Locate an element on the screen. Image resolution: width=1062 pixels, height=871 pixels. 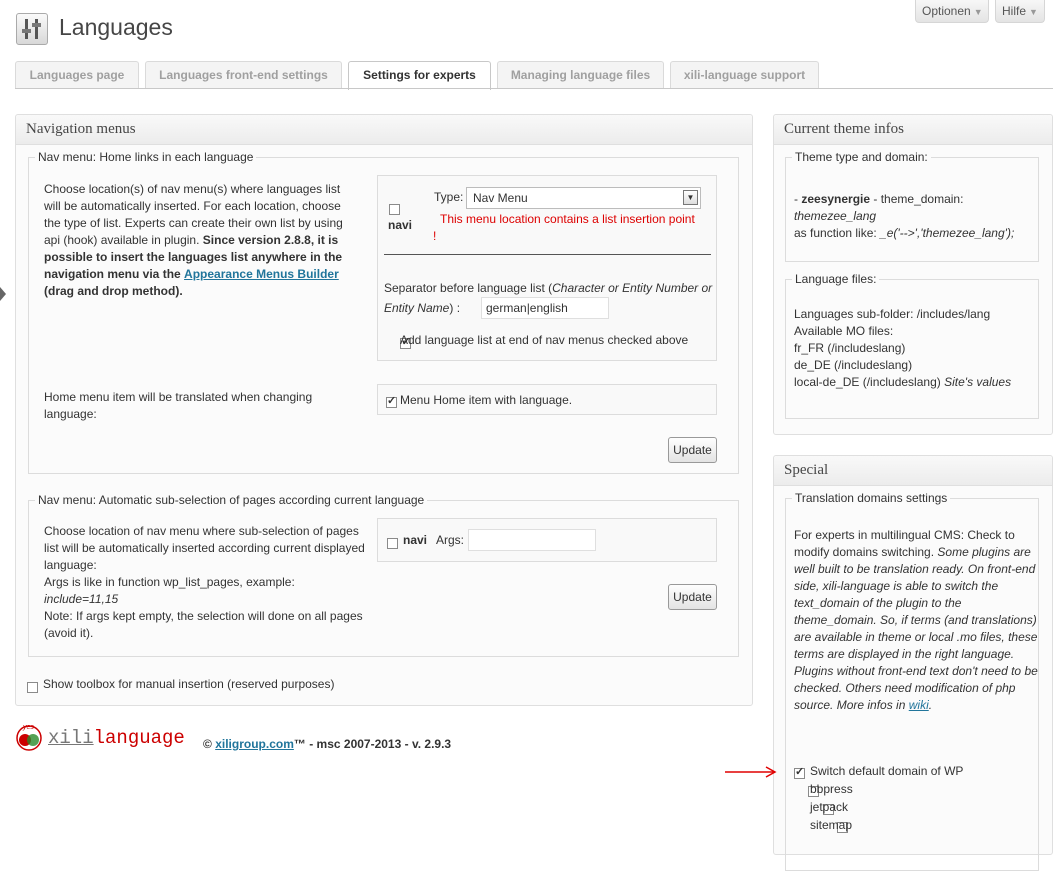
type-select: Nav Menu ▼ is located at coordinates (583, 198).